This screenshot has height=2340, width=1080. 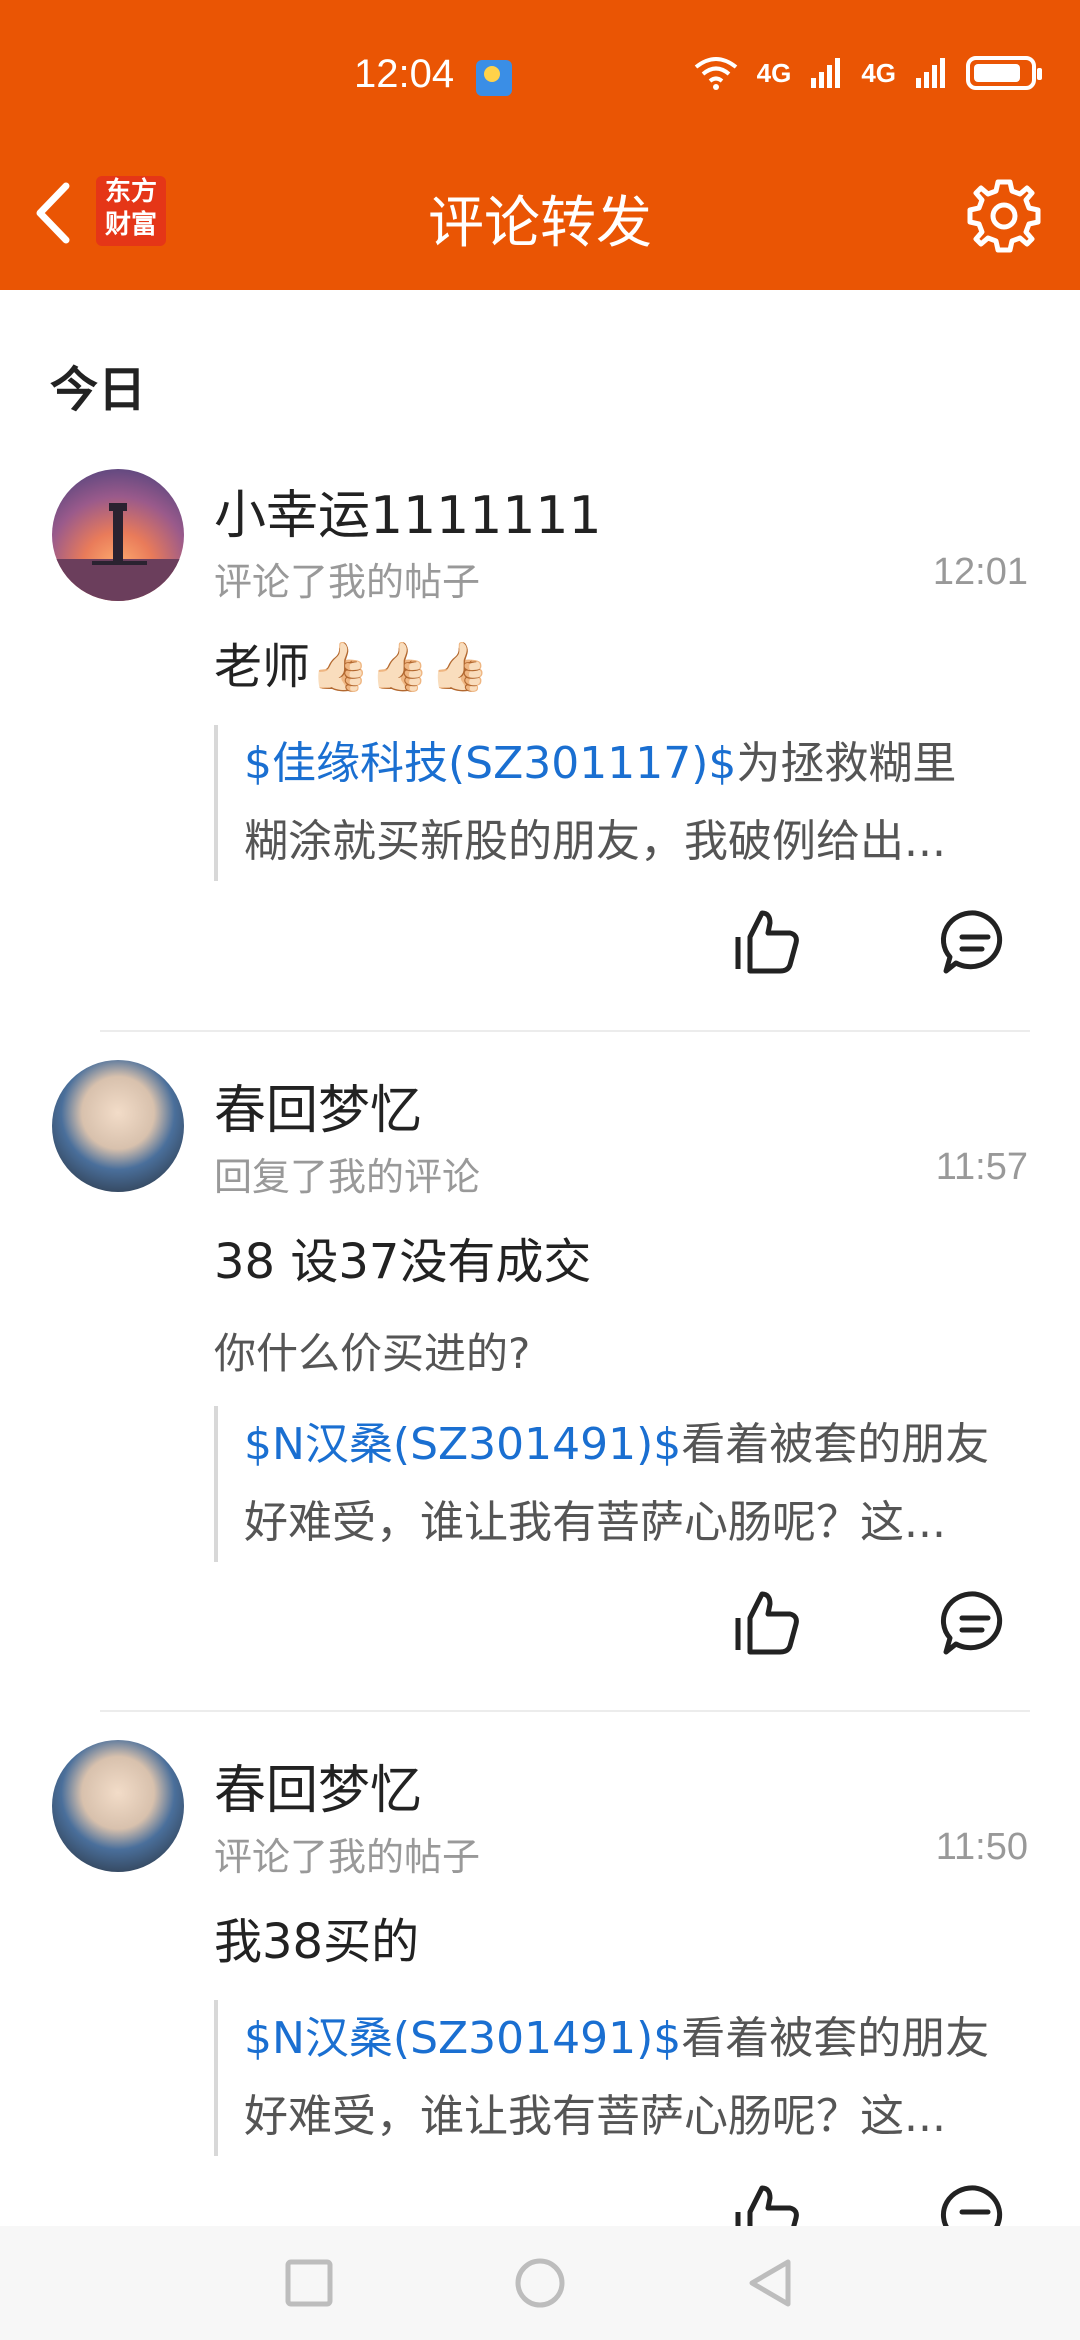 I want to click on status-bar: 12:04 4G 4G, so click(x=540, y=75).